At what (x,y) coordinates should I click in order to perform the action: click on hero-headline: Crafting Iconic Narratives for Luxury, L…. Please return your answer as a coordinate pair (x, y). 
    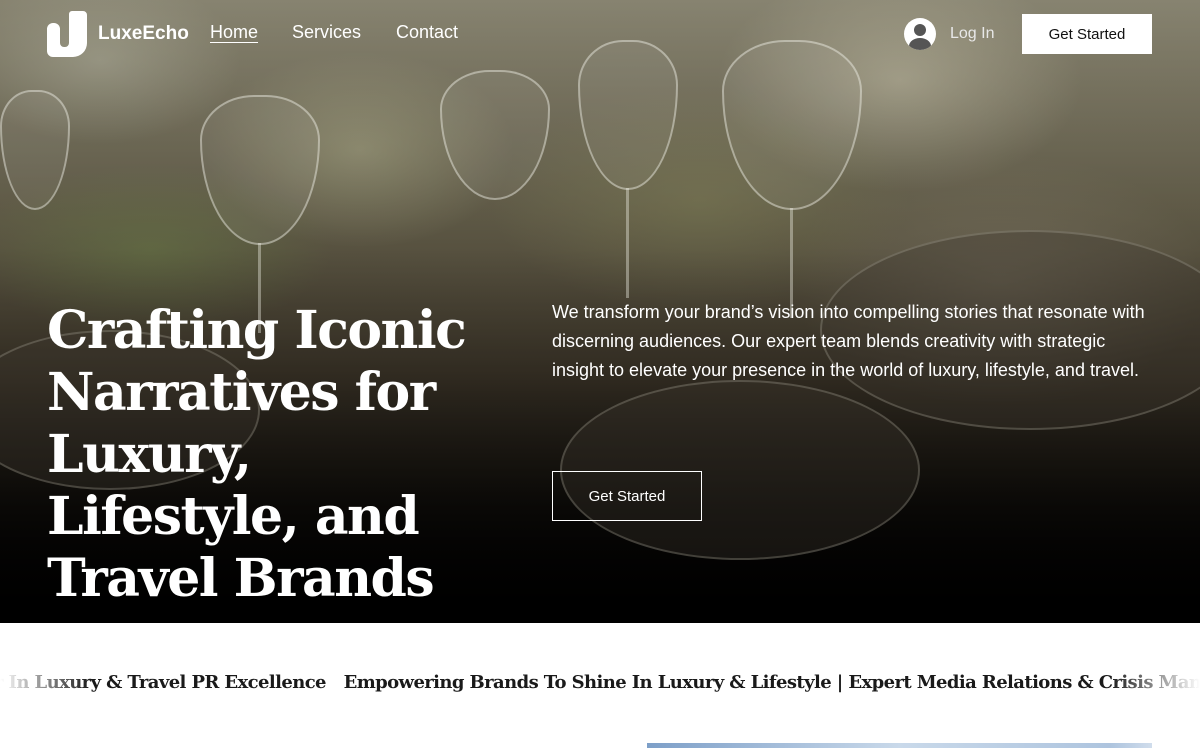
    Looking at the image, I should click on (257, 454).